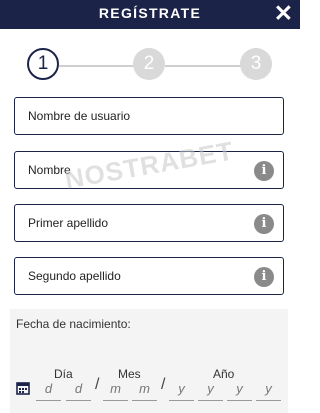 This screenshot has width=320, height=413. Describe the element at coordinates (283, 13) in the screenshot. I see `close-icon: ✕` at that location.